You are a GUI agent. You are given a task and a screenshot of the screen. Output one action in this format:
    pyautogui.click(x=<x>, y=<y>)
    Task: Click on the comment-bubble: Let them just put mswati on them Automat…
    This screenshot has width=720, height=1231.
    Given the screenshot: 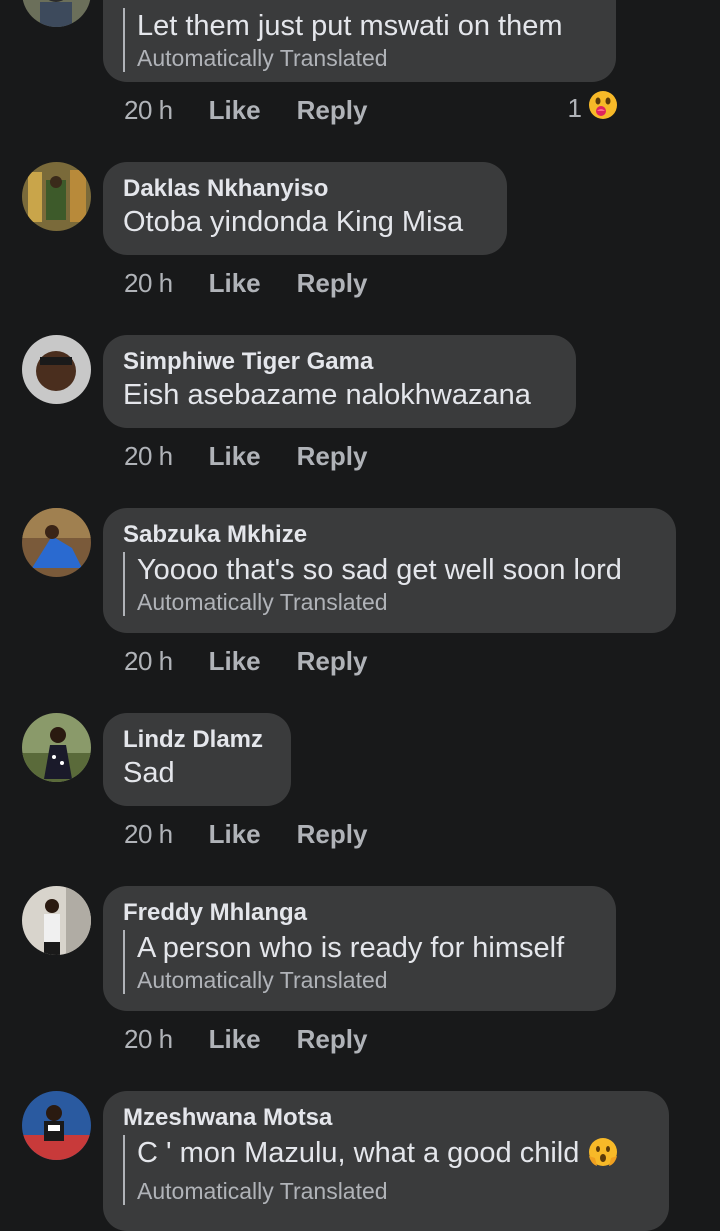 What is the action you would take?
    pyautogui.click(x=359, y=41)
    